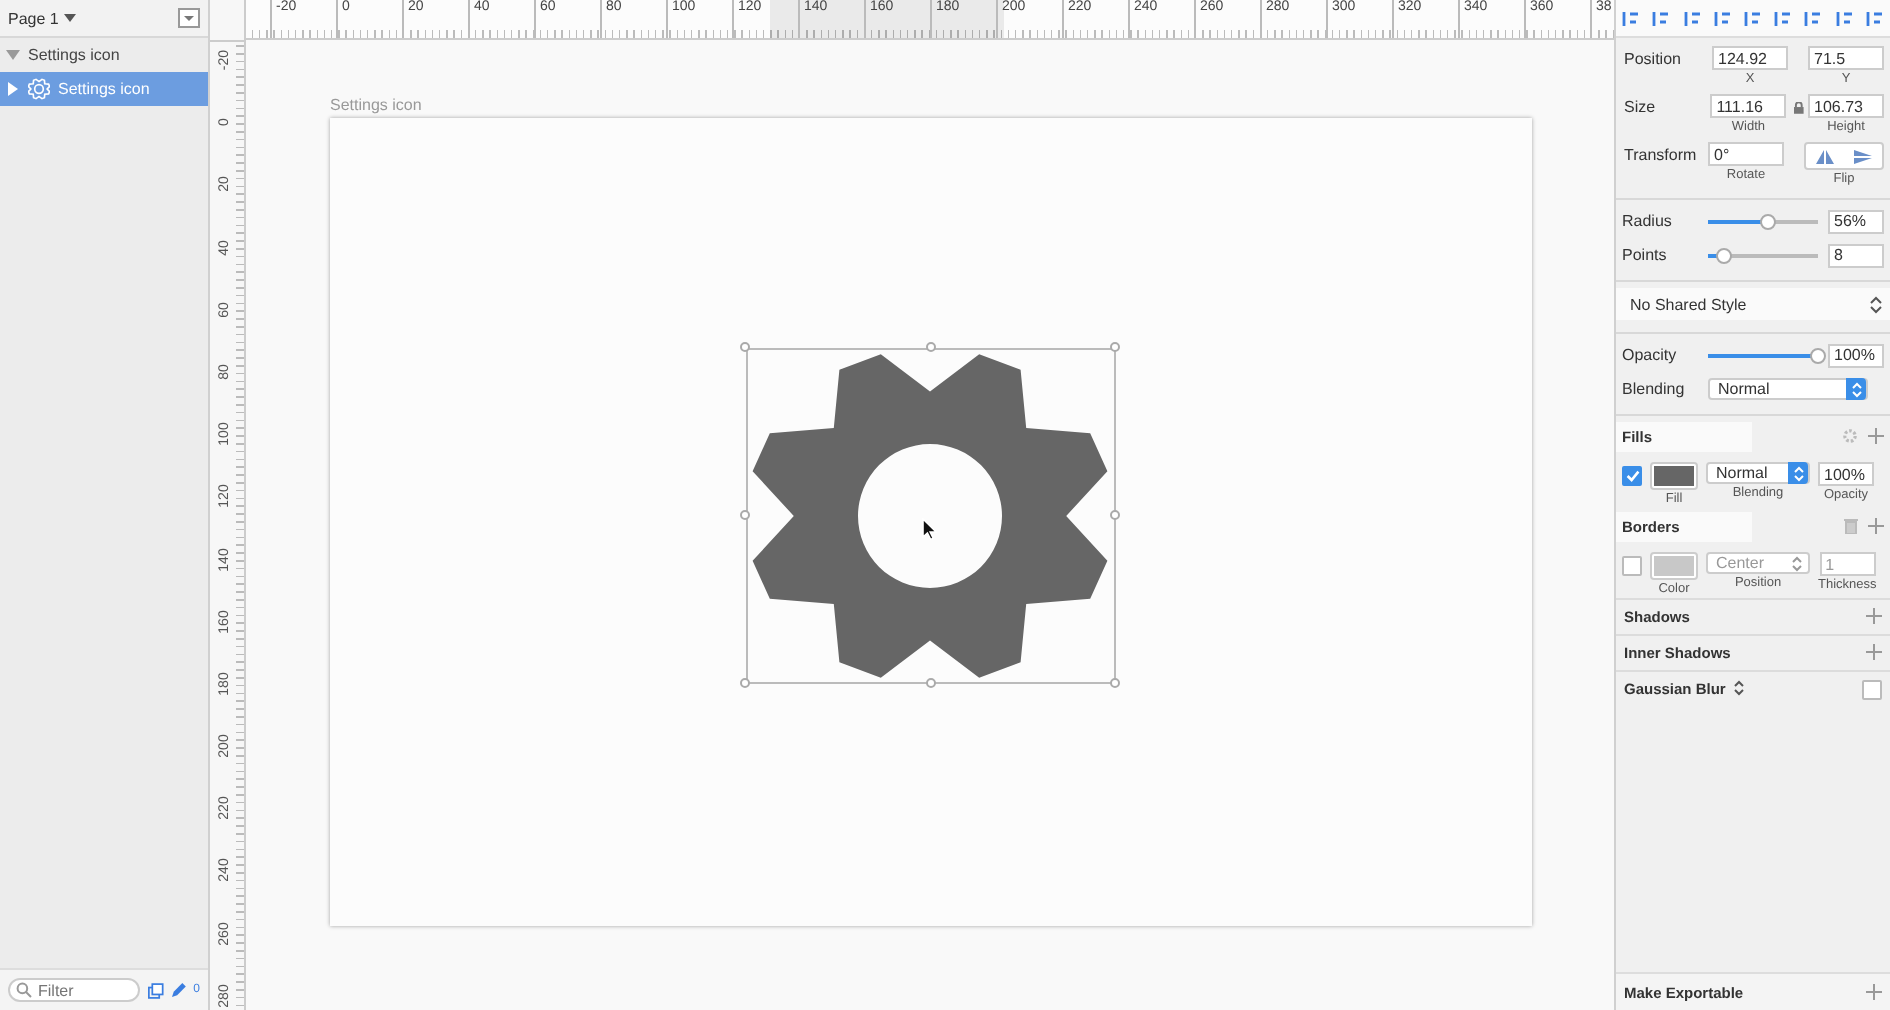 This screenshot has width=1890, height=1010. Describe the element at coordinates (1846, 474) in the screenshot. I see `opacity-field: 100%` at that location.